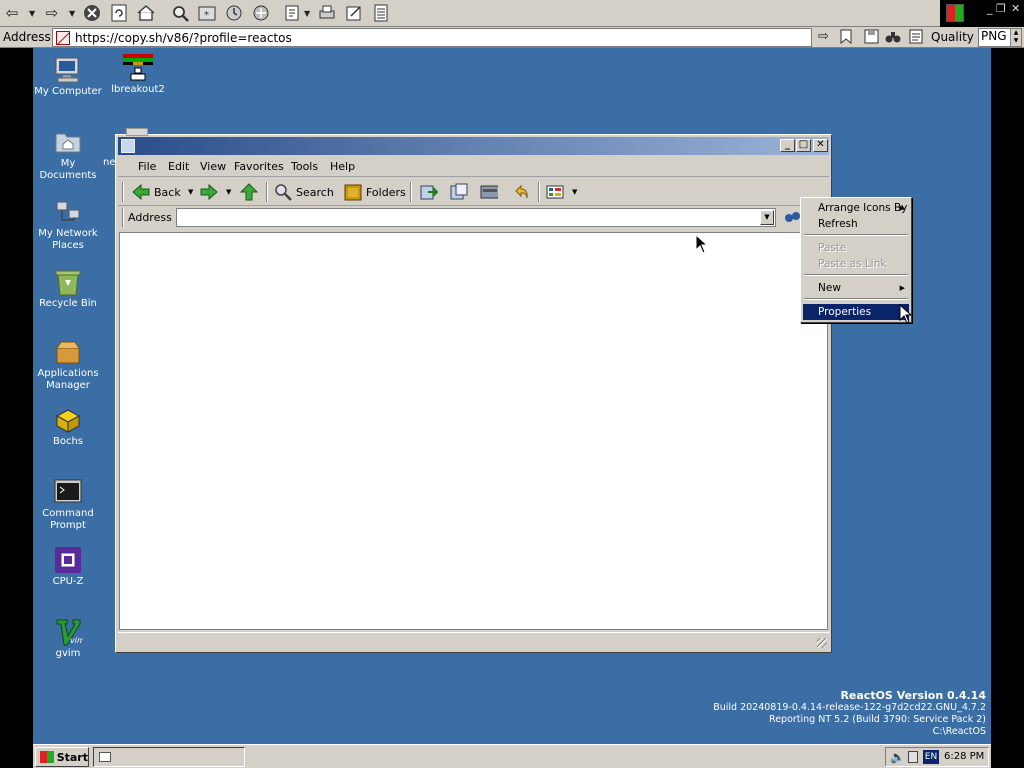  Describe the element at coordinates (1001, 8) in the screenshot. I see `restore-icon: ❐` at that location.